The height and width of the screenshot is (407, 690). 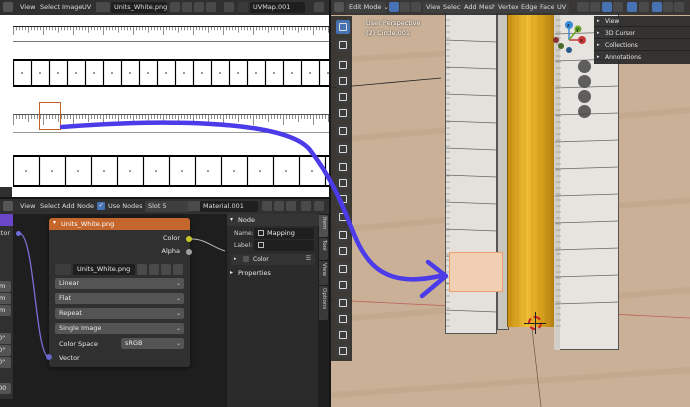 I want to click on area-divider-vertical, so click(x=330, y=203).